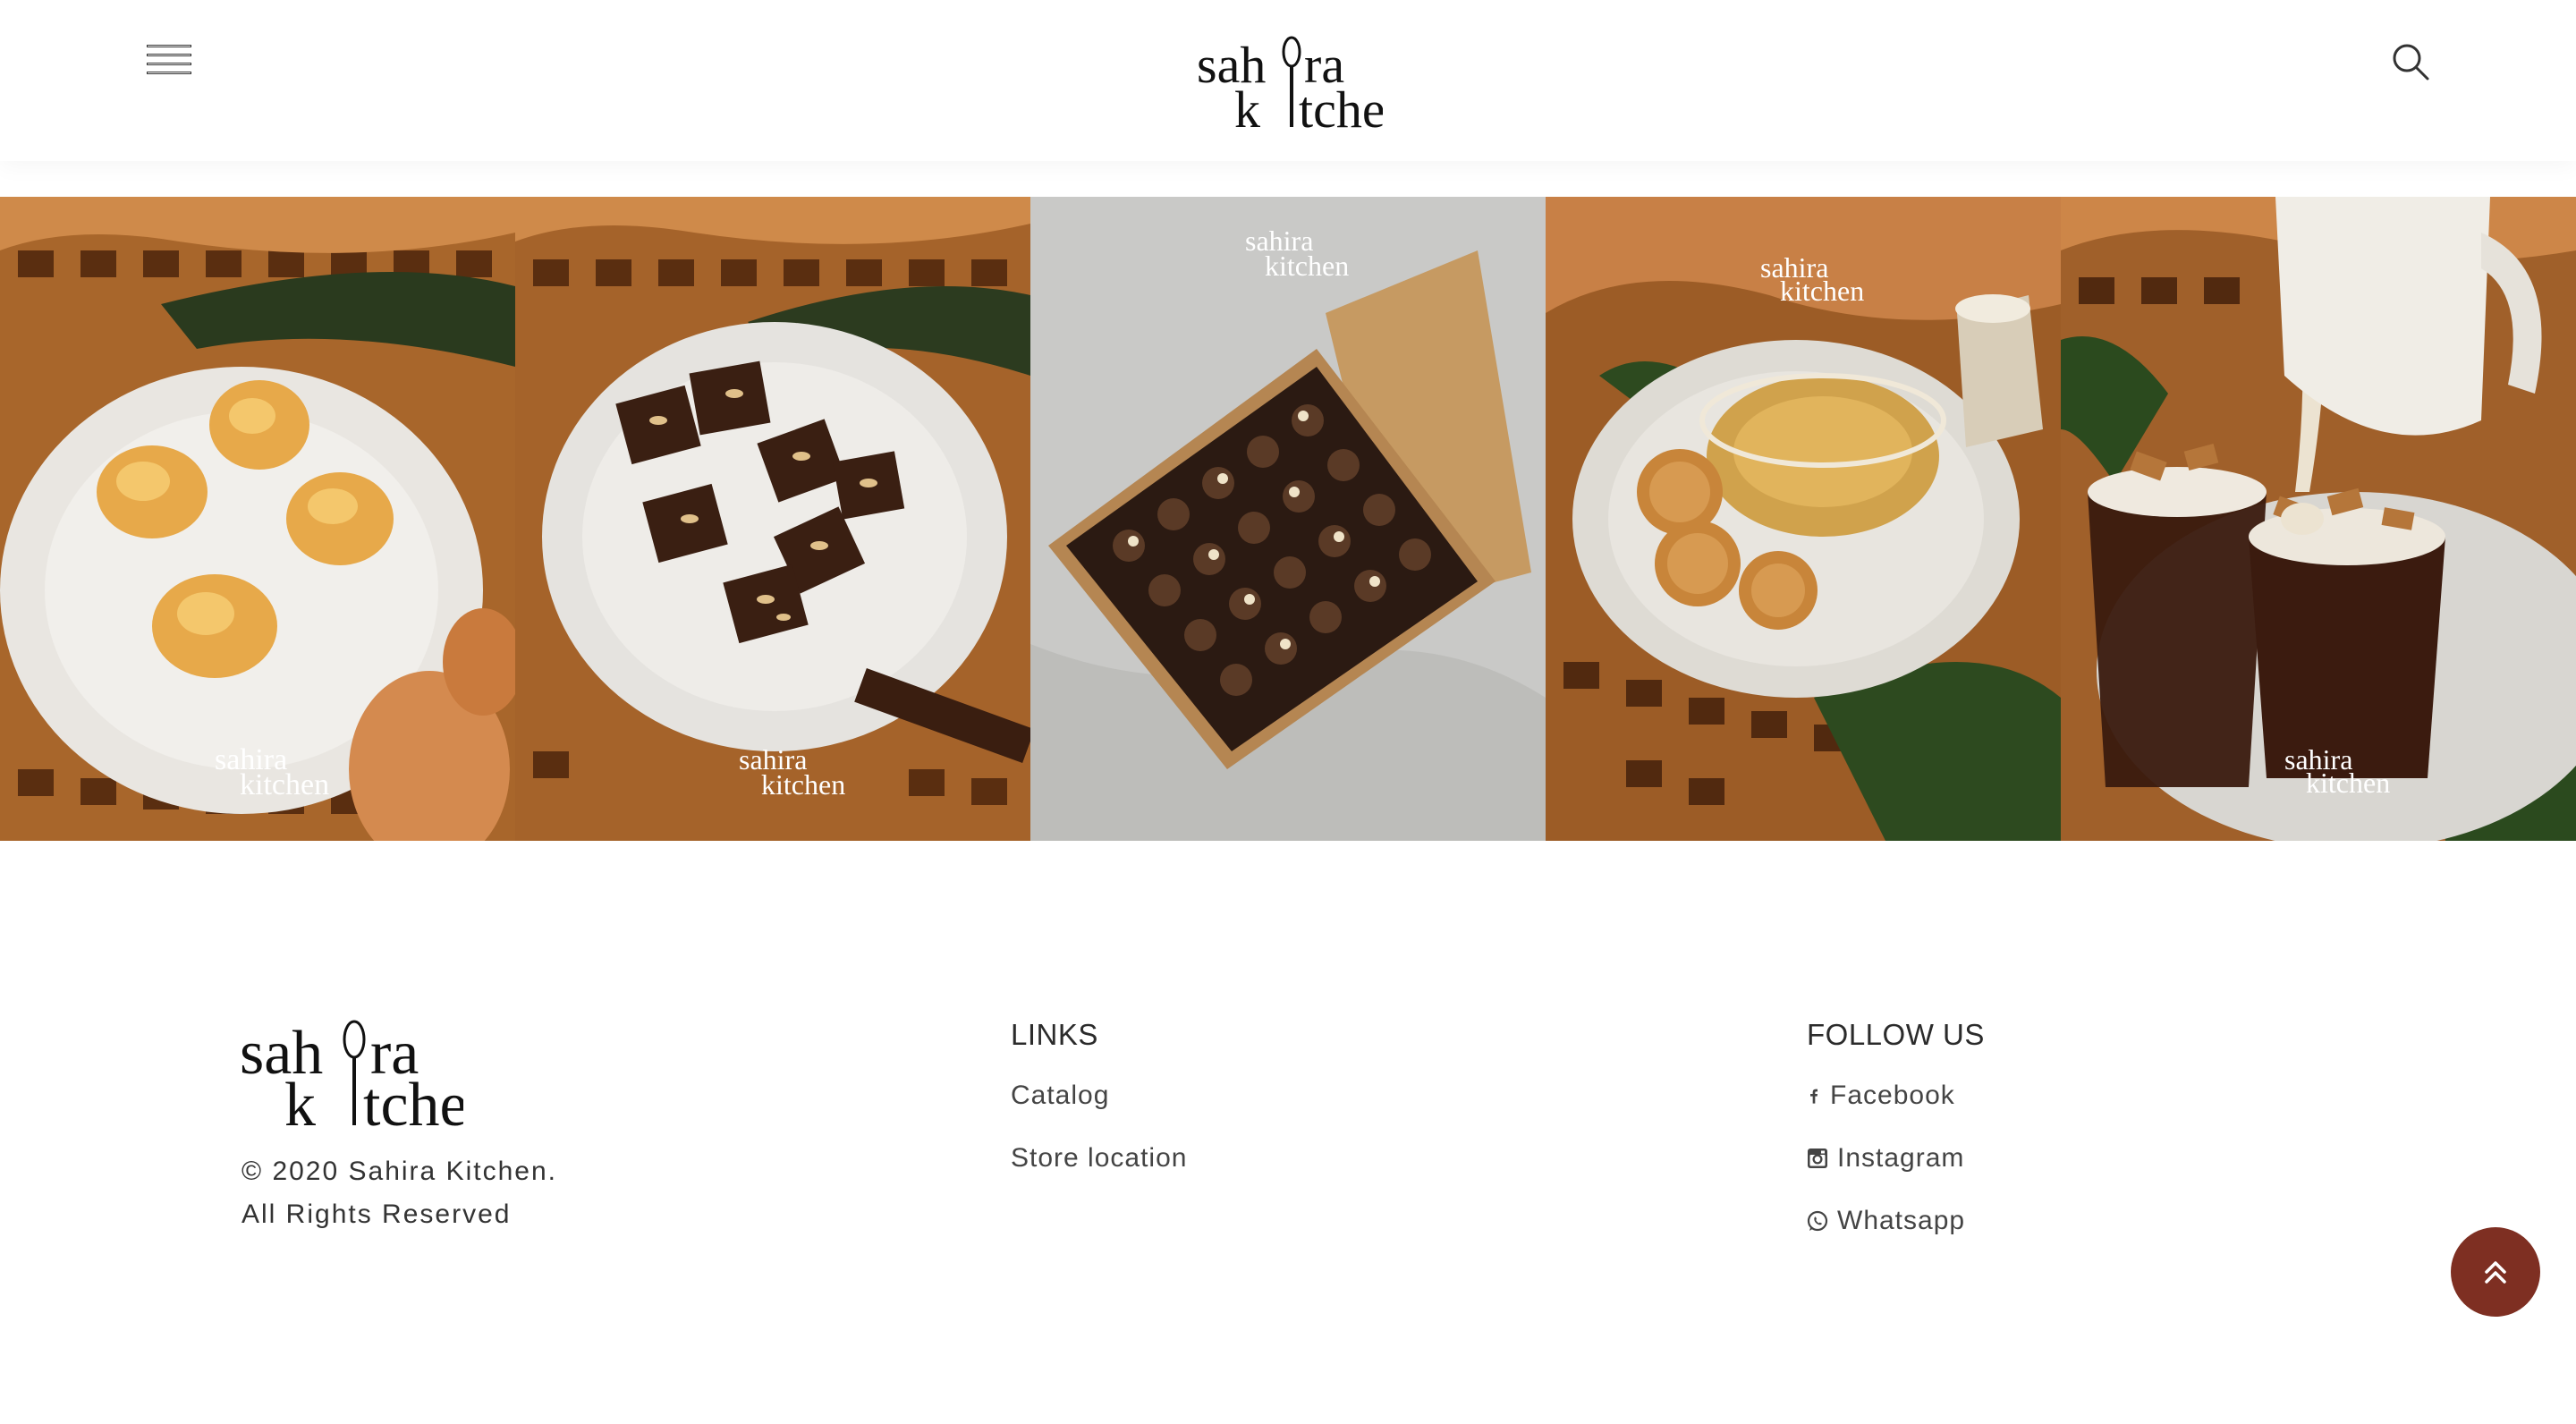  I want to click on gallery-photo-boxed-brownies: sahira kitchen, so click(1288, 519).